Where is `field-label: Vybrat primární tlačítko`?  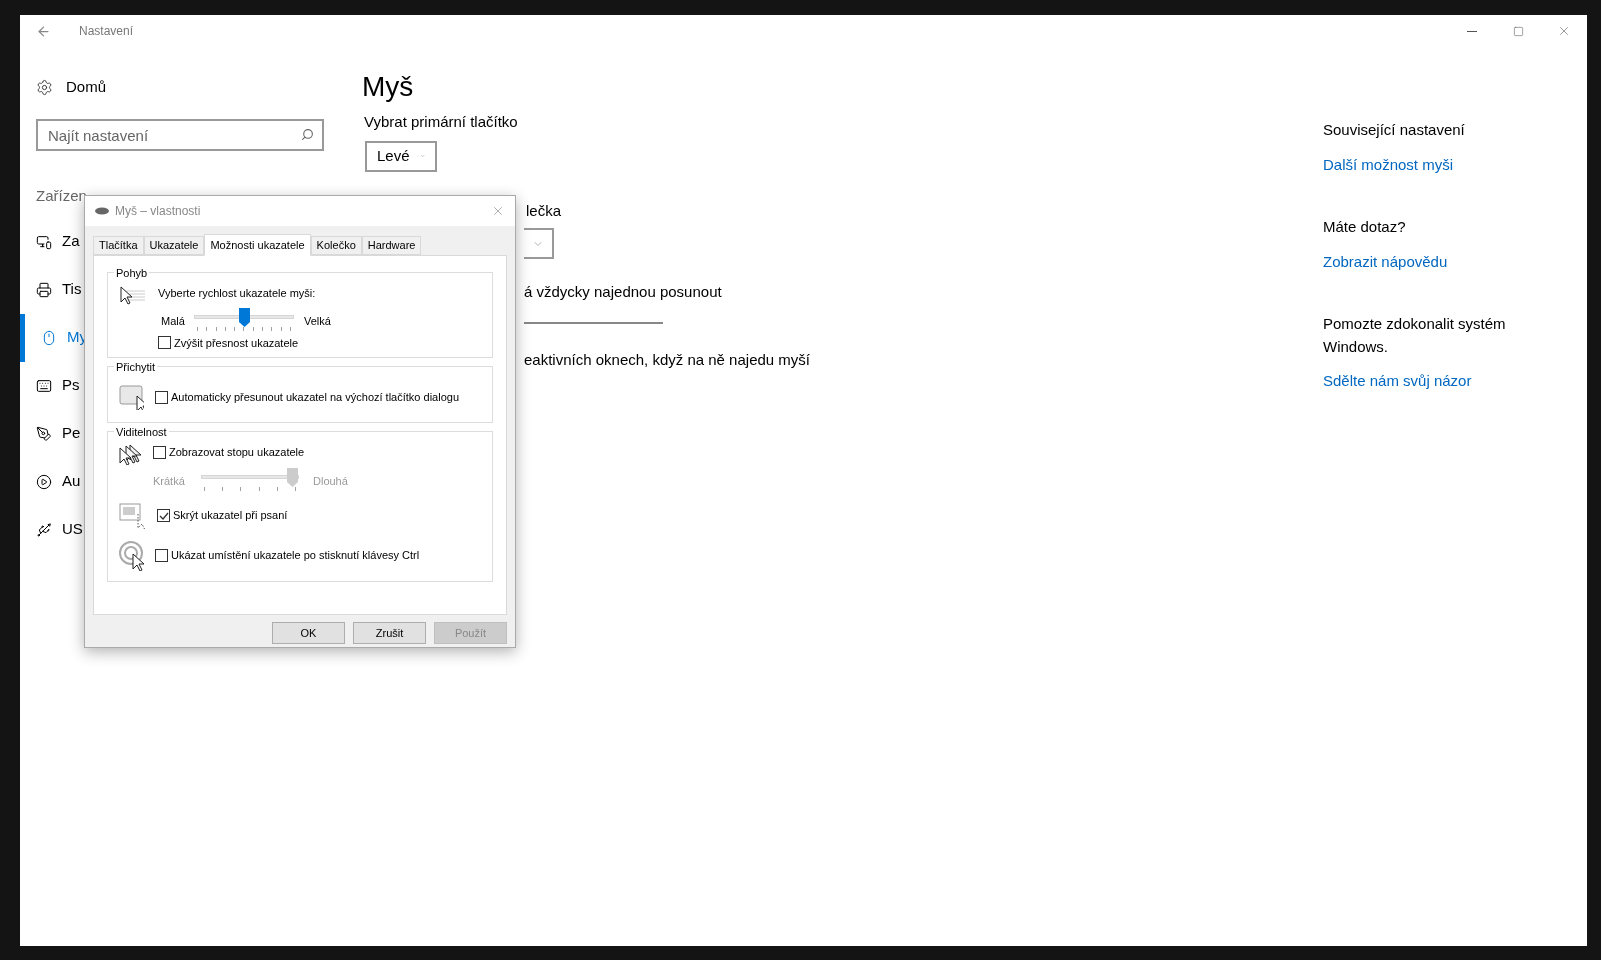 field-label: Vybrat primární tlačítko is located at coordinates (441, 122).